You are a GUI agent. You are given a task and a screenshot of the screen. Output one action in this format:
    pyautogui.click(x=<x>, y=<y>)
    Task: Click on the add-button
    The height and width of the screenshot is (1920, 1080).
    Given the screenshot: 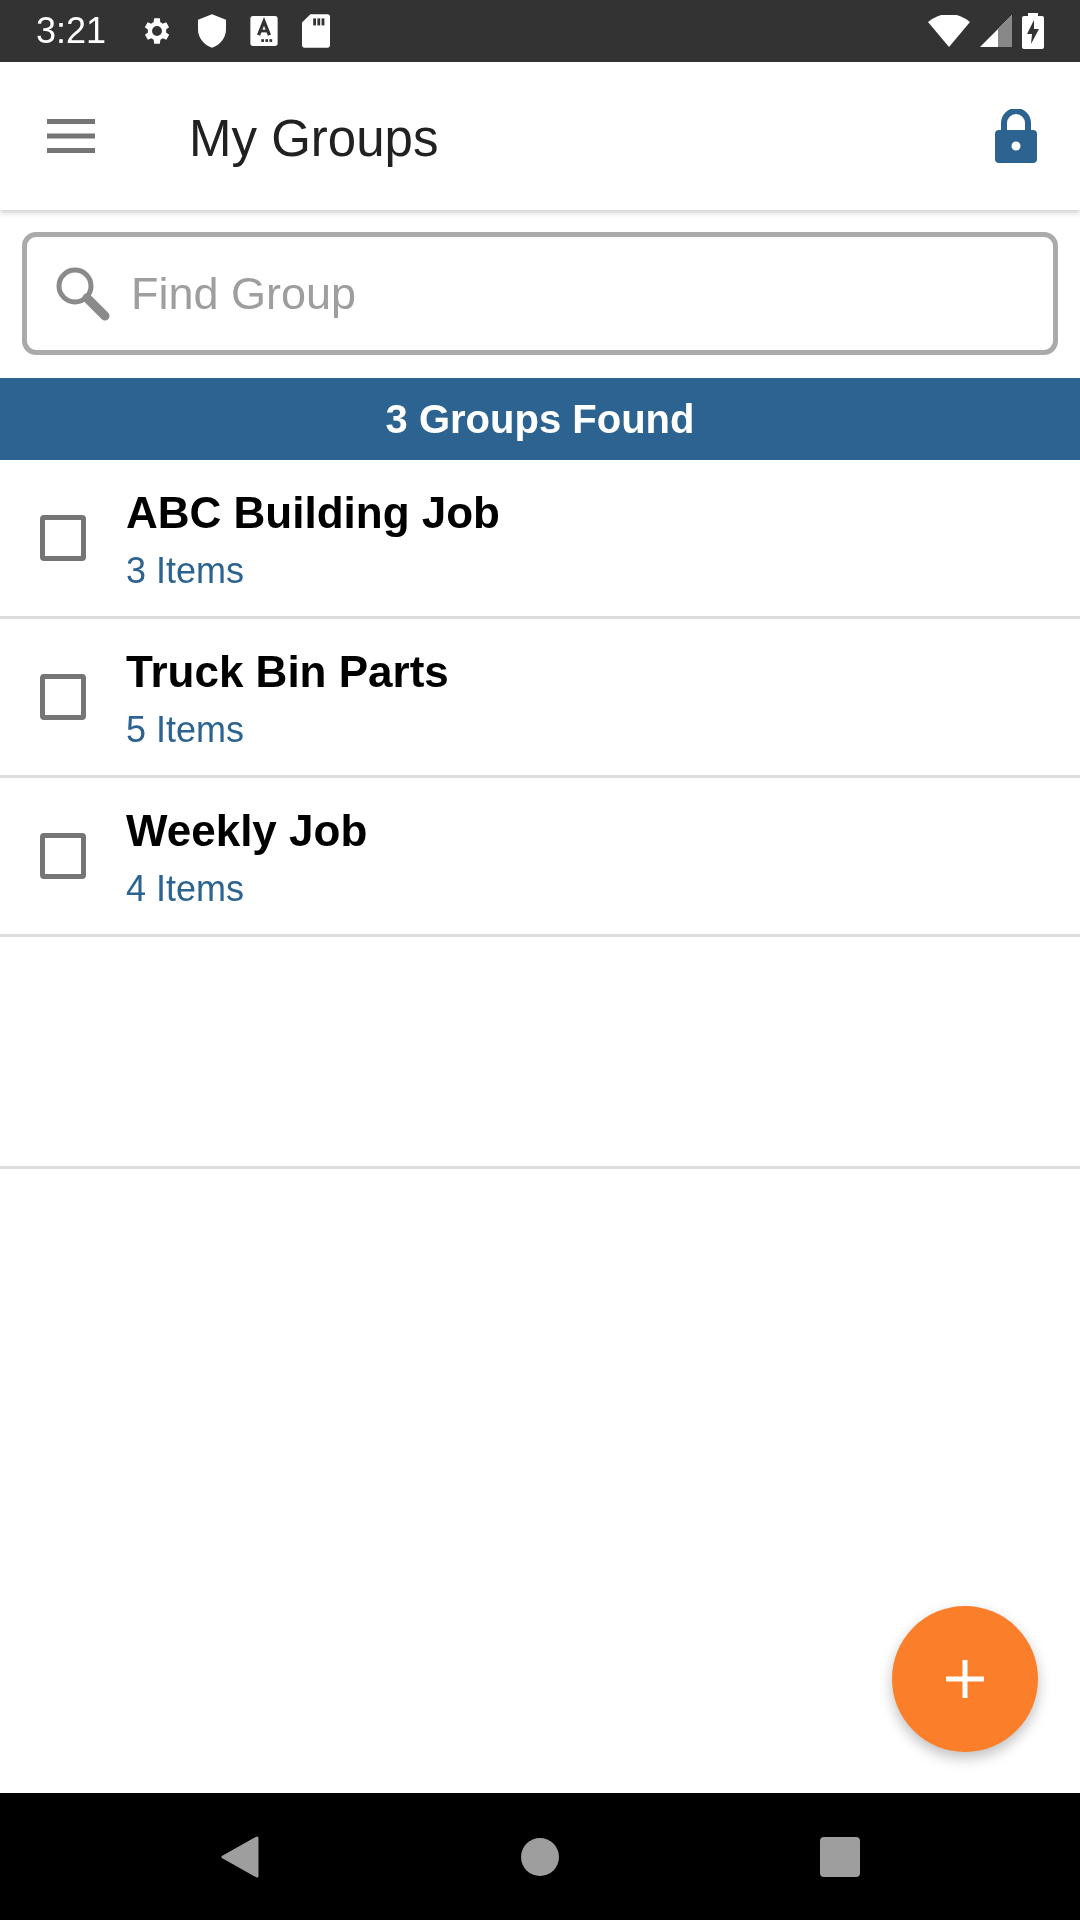 What is the action you would take?
    pyautogui.click(x=965, y=1679)
    